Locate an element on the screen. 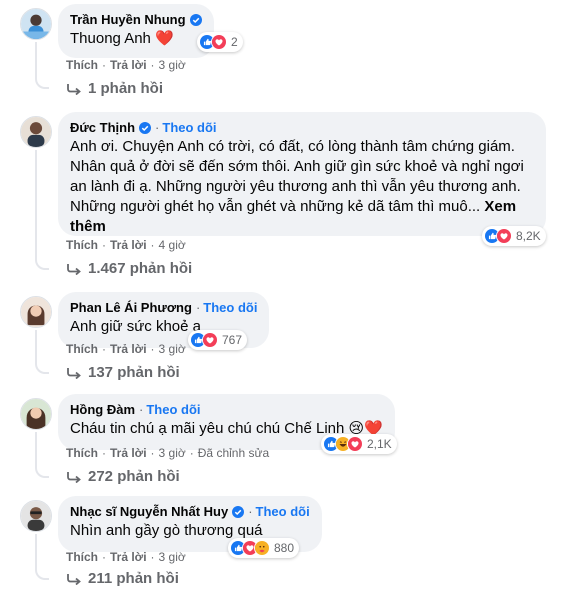  reaction-summary: 2,1K is located at coordinates (359, 444).